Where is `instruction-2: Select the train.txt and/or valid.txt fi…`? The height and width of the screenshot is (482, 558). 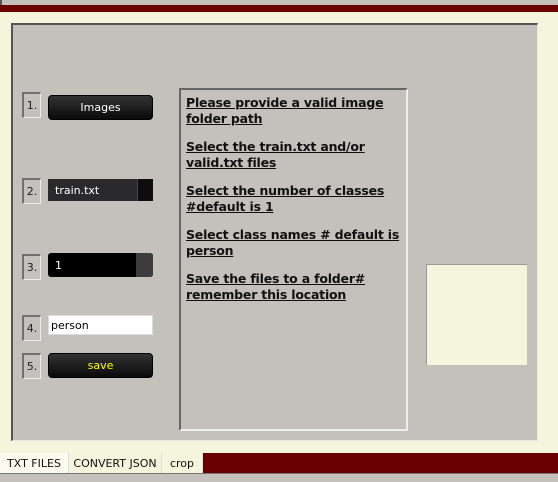 instruction-2: Select the train.txt and/or valid.txt fi… is located at coordinates (275, 154).